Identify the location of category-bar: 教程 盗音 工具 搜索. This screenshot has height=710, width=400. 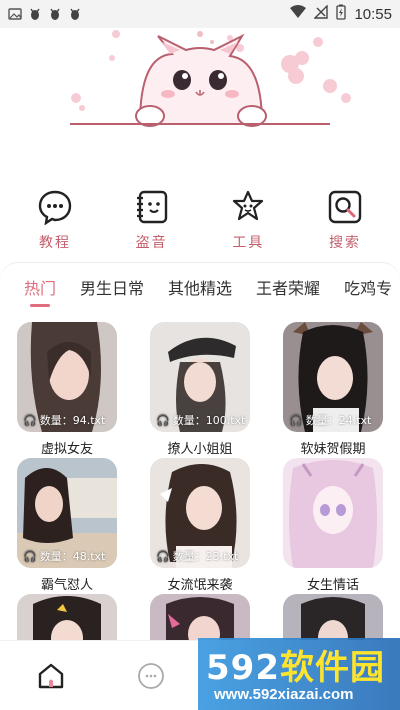
(200, 220).